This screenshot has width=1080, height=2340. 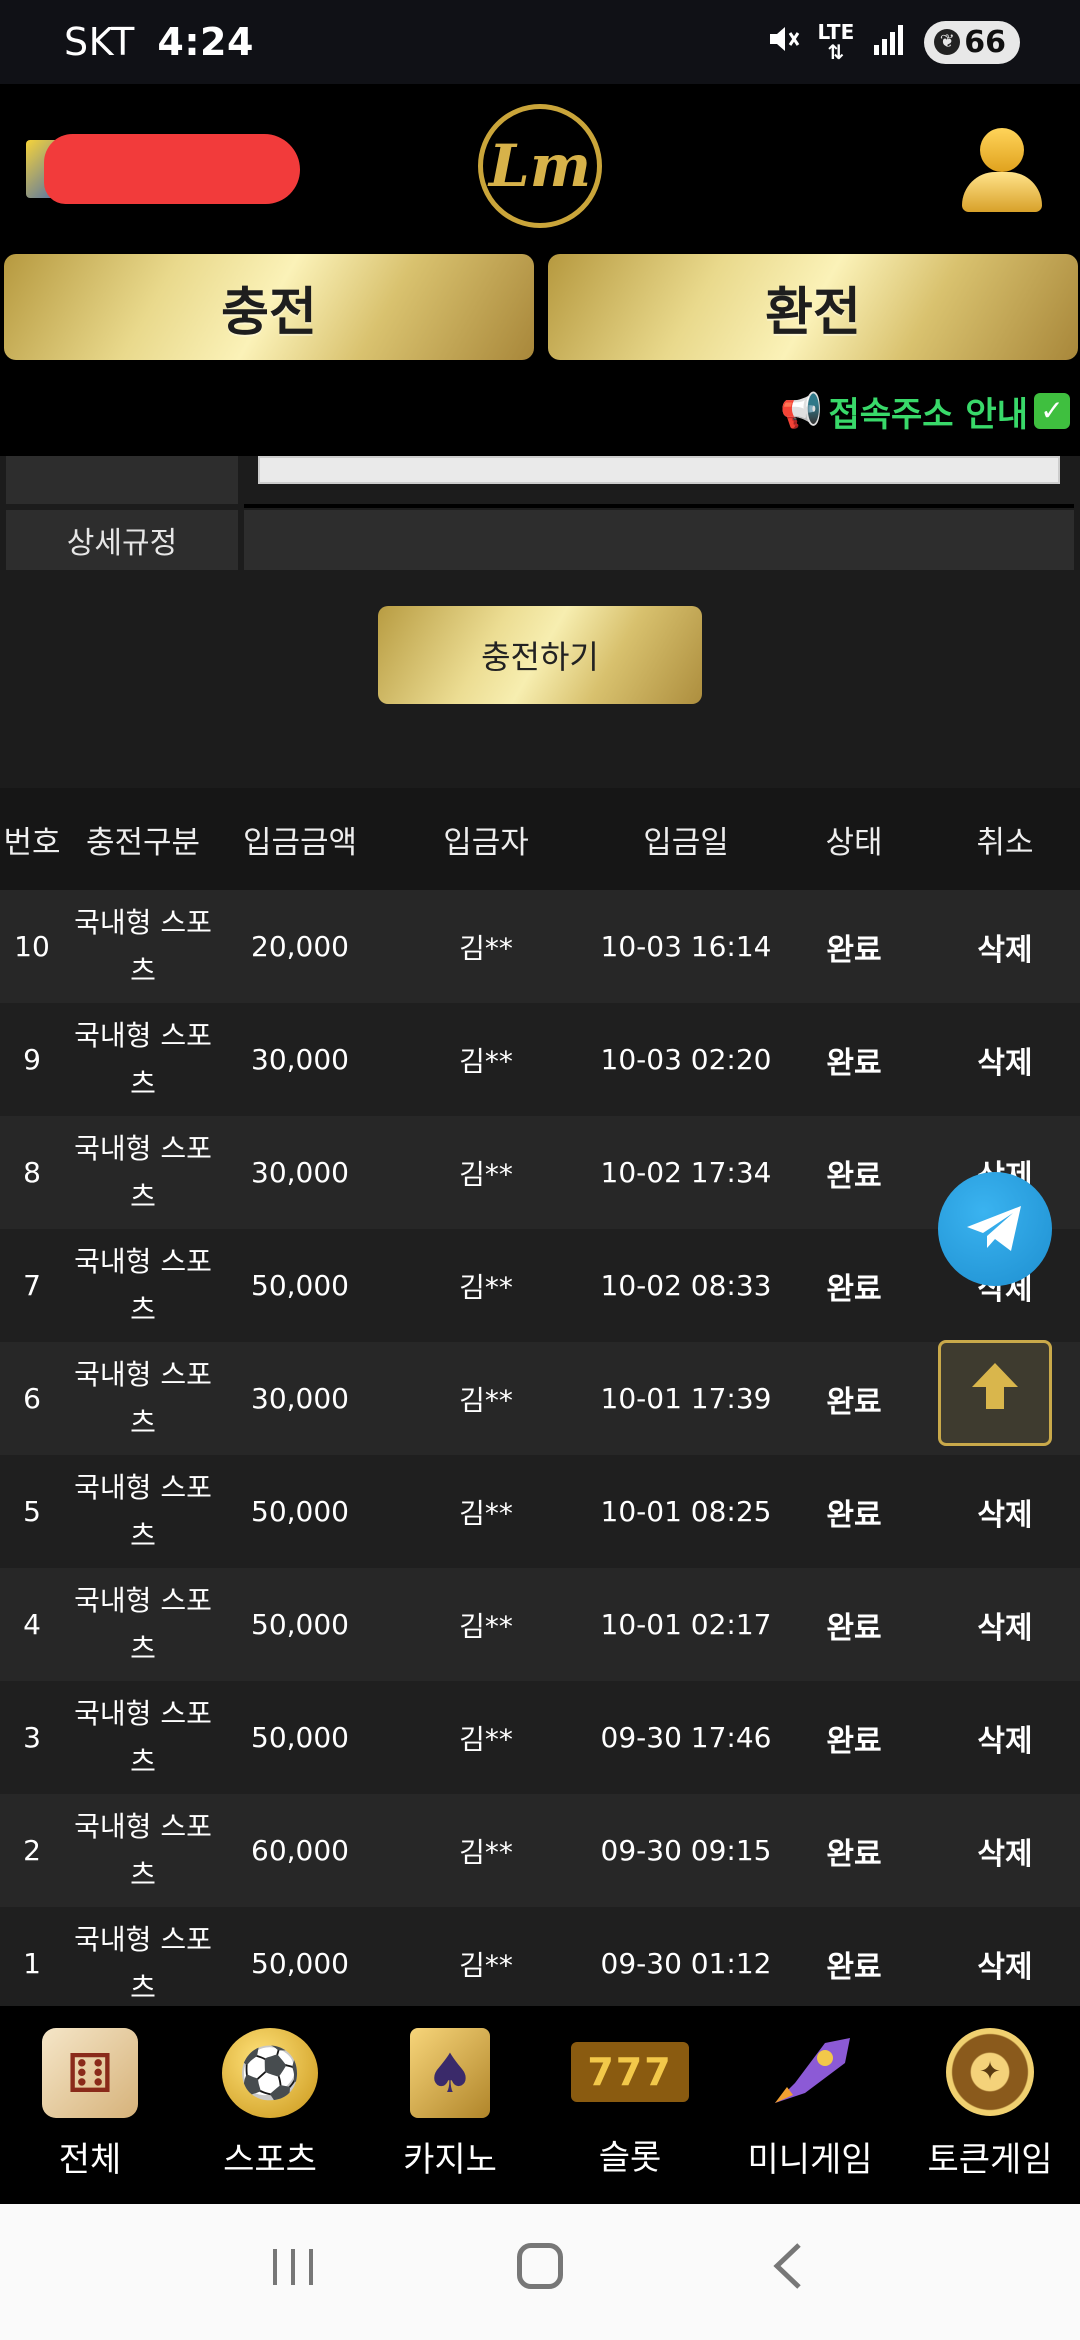 I want to click on nav-item-minigame: 미니게임, so click(x=810, y=2105).